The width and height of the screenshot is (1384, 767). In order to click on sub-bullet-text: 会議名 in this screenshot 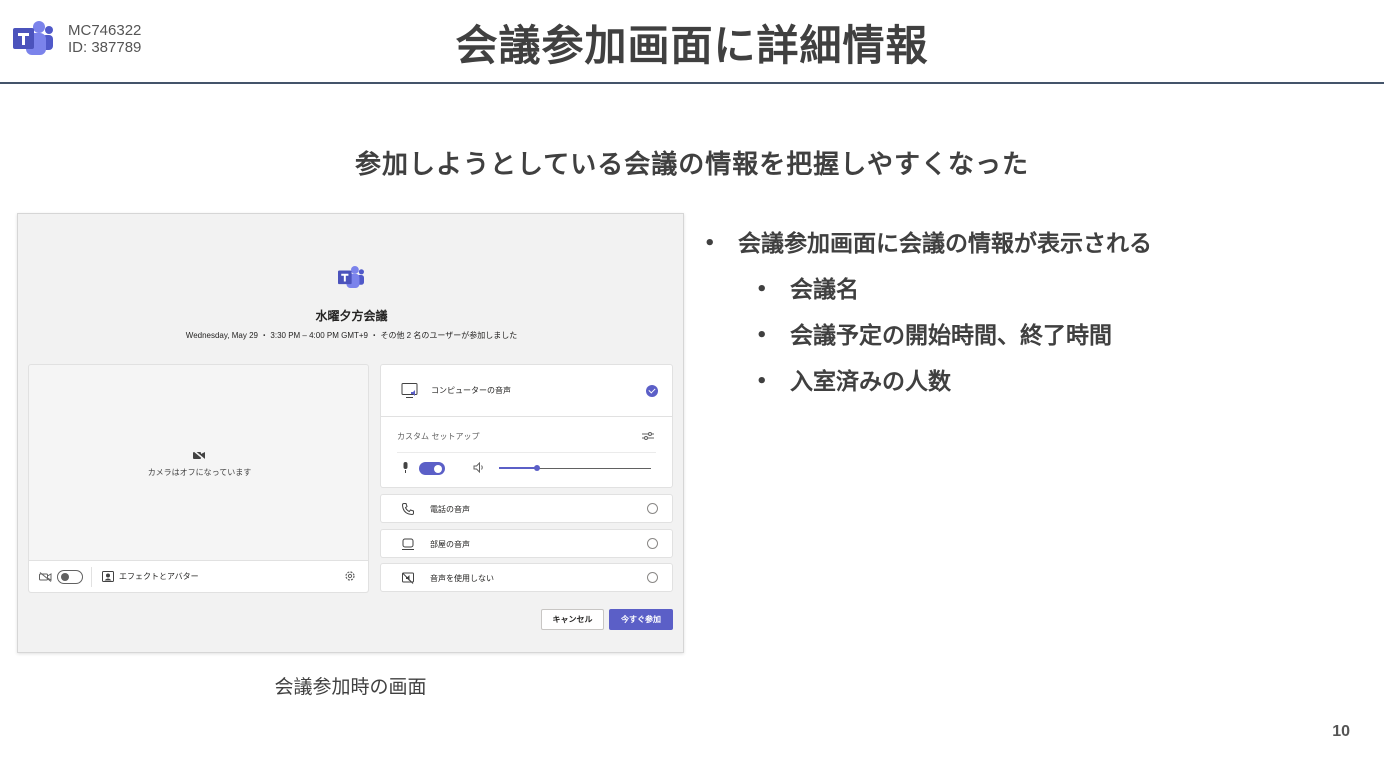, I will do `click(824, 290)`.